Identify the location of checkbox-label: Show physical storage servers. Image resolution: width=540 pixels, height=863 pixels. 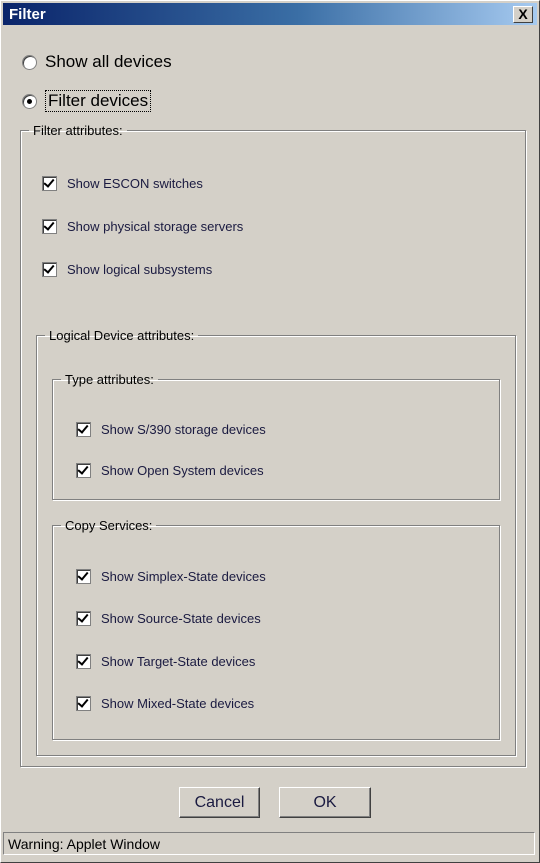
(155, 226).